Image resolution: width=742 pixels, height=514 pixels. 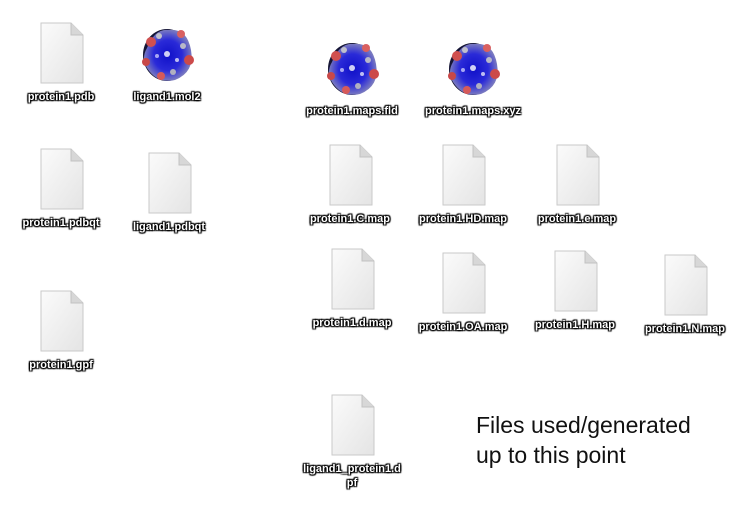 I want to click on file-name: protein1.pdb, so click(x=61, y=97).